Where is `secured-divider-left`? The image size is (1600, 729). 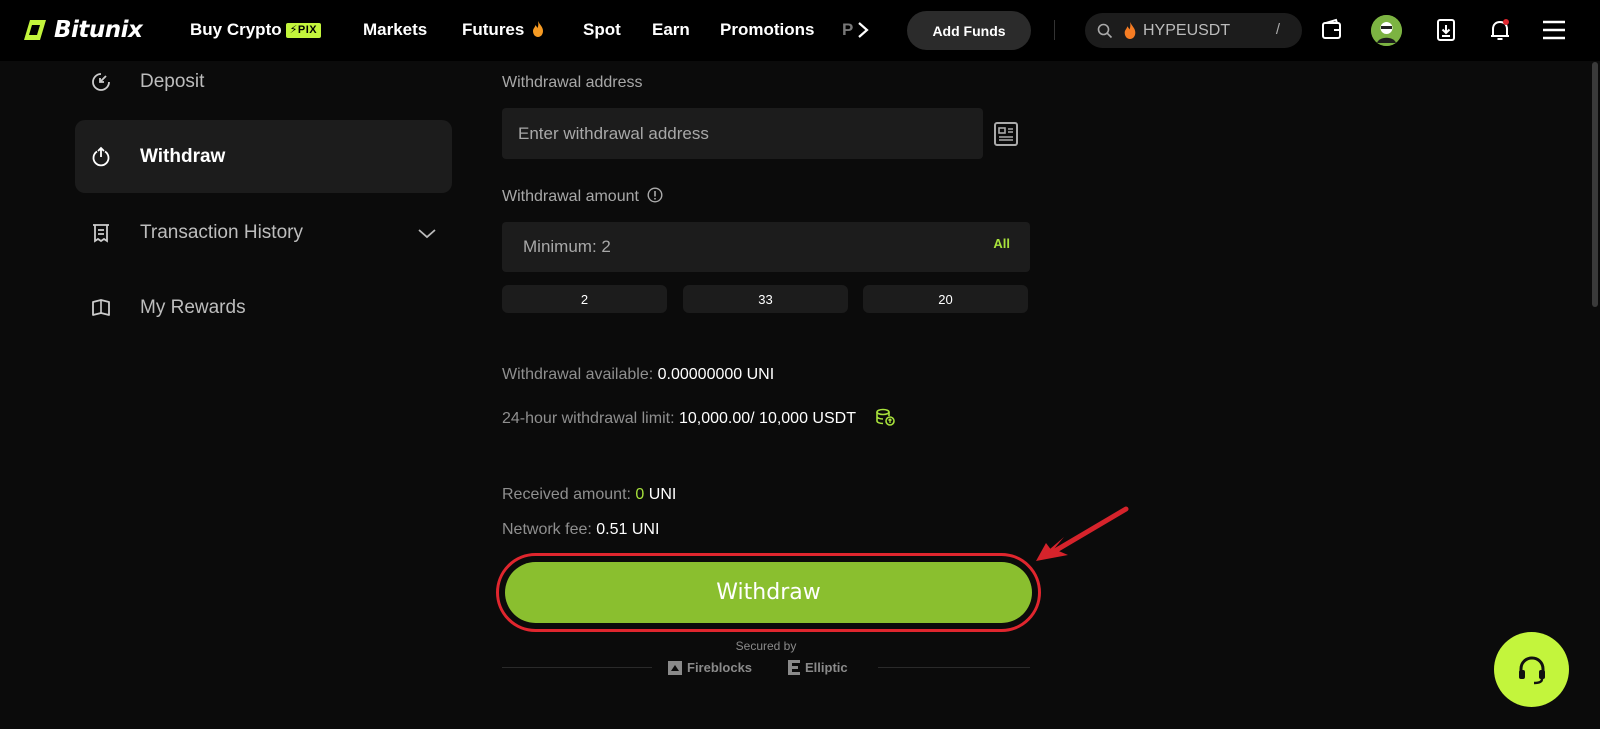
secured-divider-left is located at coordinates (577, 667).